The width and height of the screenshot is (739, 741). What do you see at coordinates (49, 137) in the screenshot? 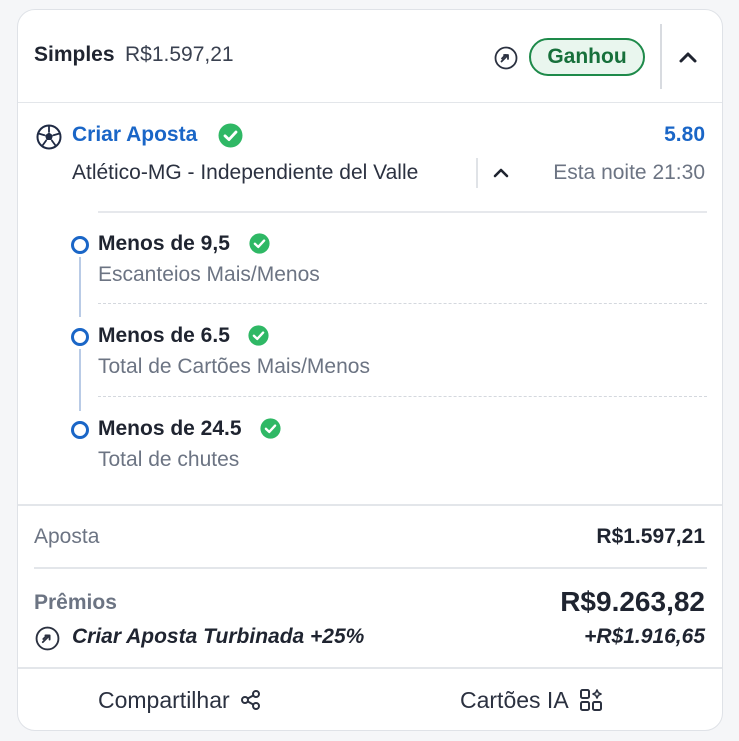
I see `soccer-ball-icon` at bounding box center [49, 137].